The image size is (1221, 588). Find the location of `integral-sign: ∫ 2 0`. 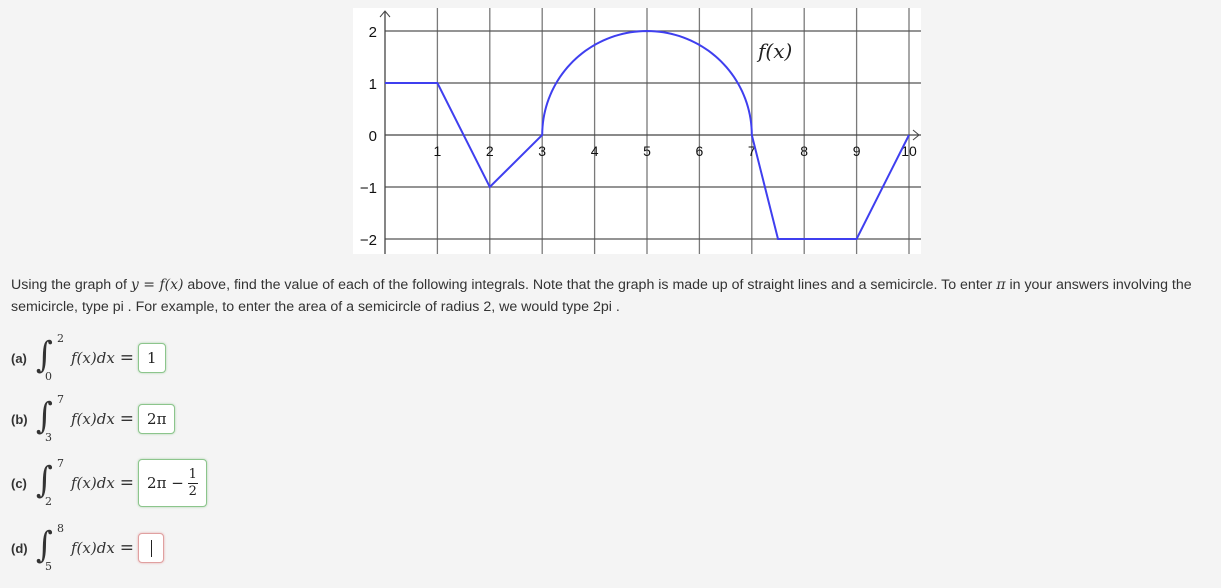

integral-sign: ∫ 2 0 is located at coordinates (49, 357).